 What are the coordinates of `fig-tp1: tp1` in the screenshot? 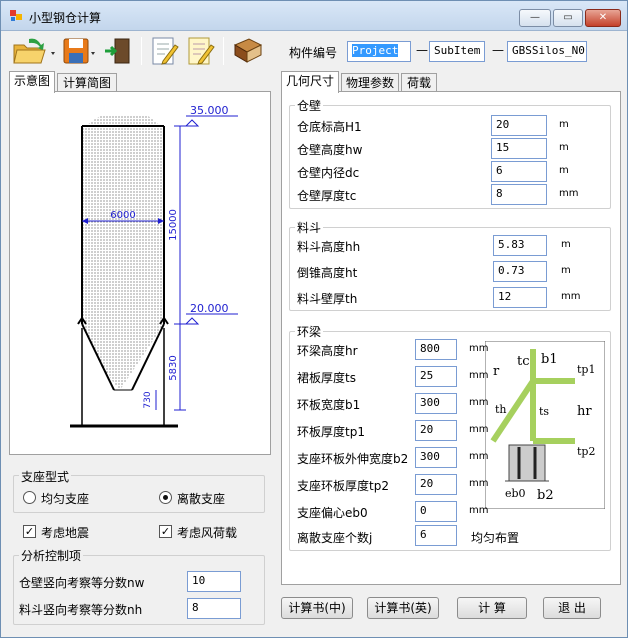 It's located at (586, 369).